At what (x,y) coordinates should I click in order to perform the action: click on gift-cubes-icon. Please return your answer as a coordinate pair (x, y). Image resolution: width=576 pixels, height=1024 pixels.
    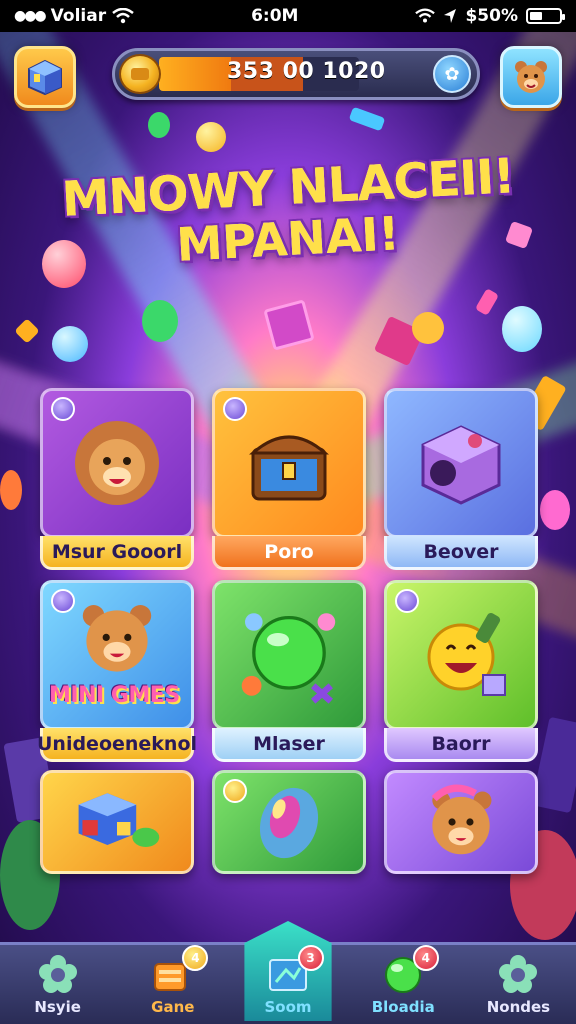
    Looking at the image, I should click on (119, 820).